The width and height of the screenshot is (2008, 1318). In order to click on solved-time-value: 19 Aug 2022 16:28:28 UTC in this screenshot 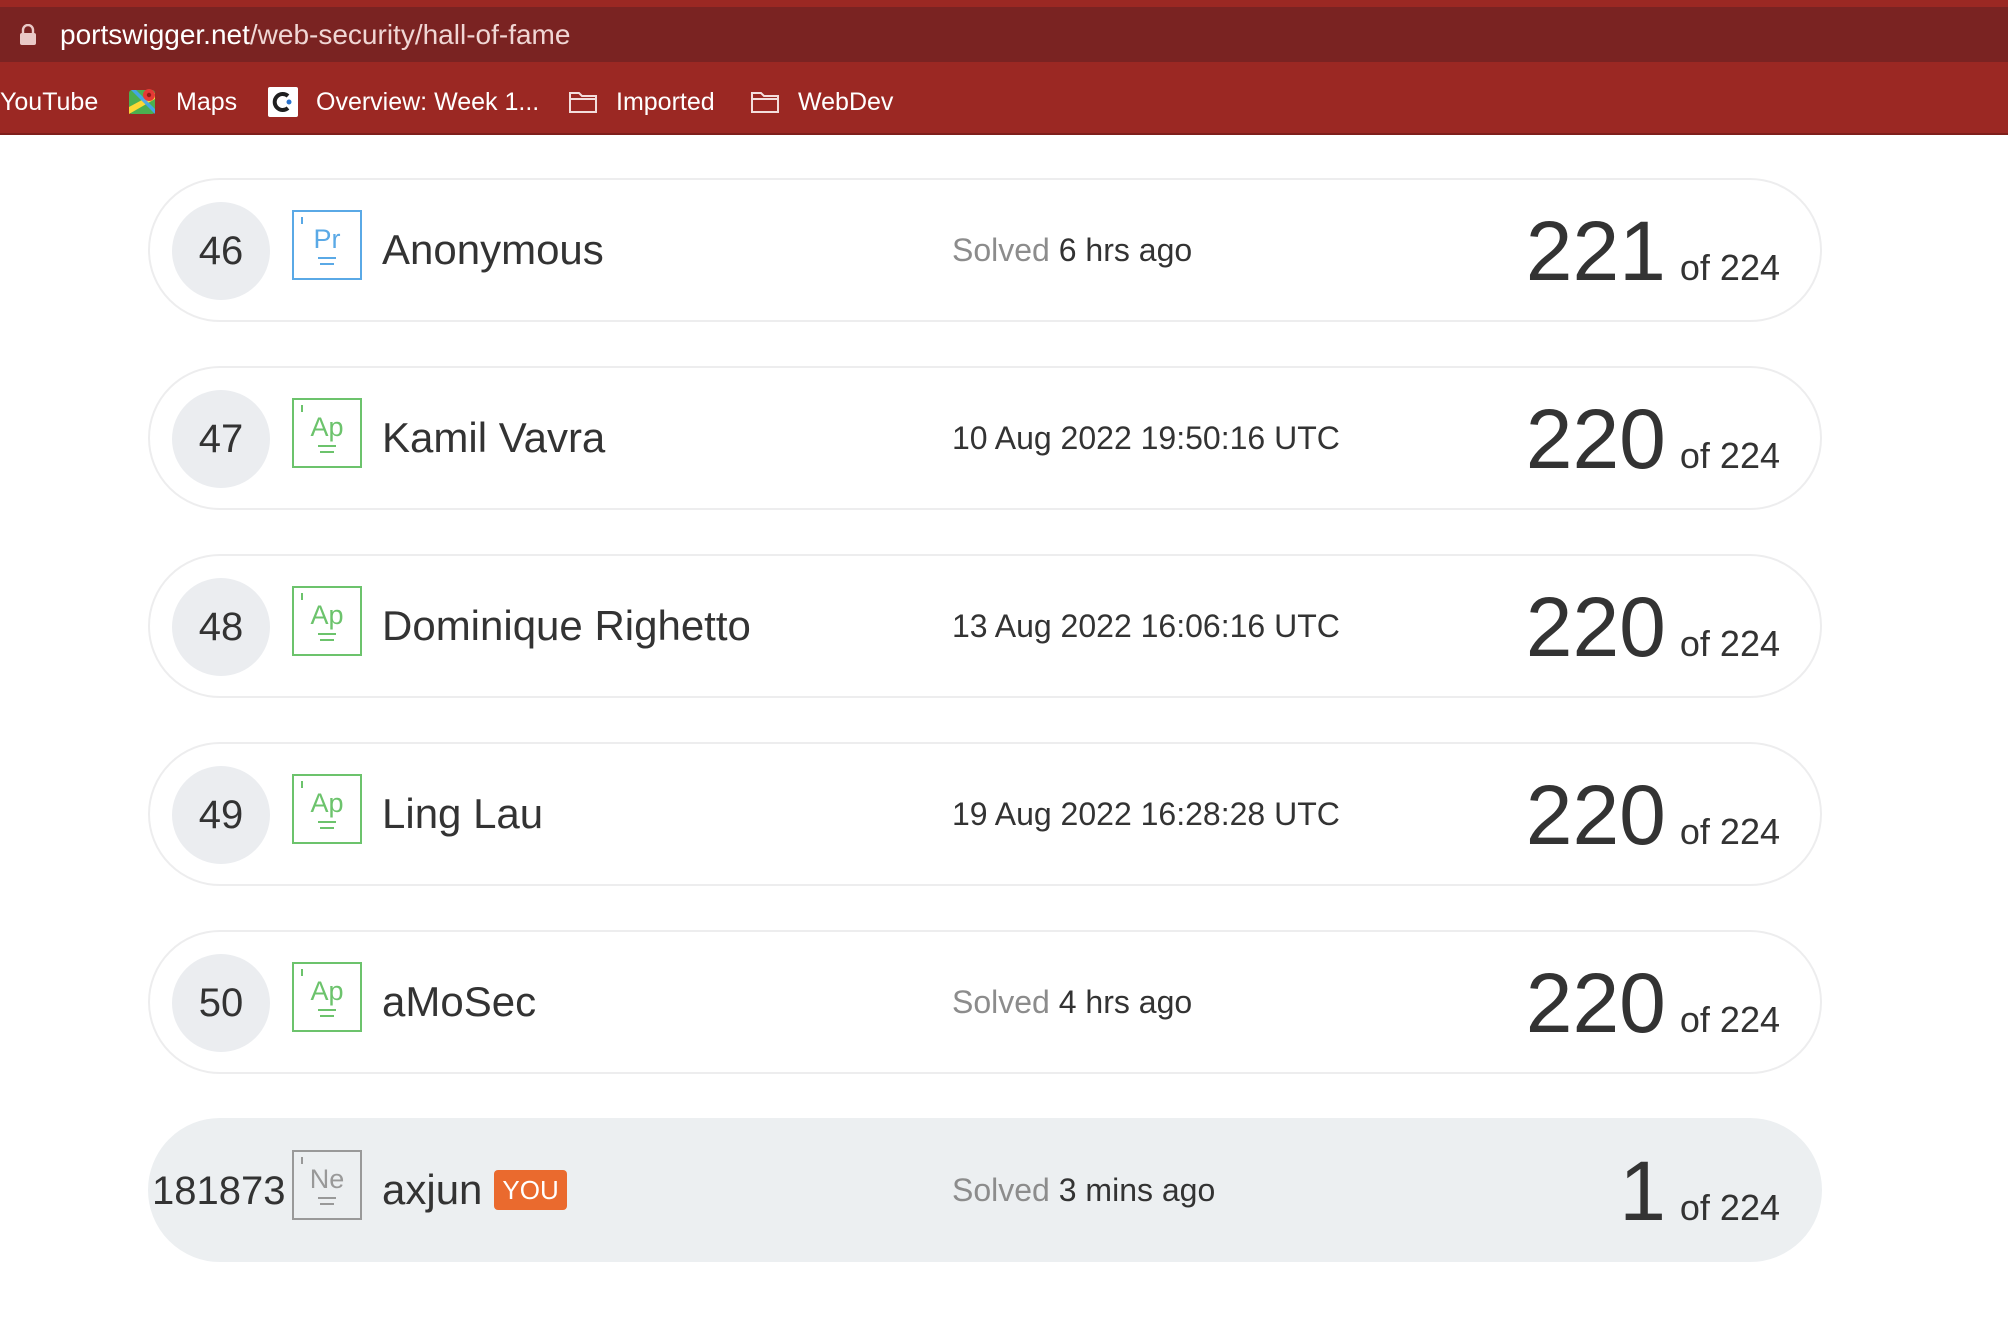, I will do `click(1146, 814)`.